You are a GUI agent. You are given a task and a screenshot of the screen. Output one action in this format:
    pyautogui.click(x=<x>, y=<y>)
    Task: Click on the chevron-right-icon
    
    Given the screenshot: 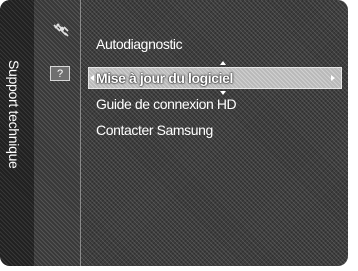 What is the action you would take?
    pyautogui.click(x=333, y=78)
    